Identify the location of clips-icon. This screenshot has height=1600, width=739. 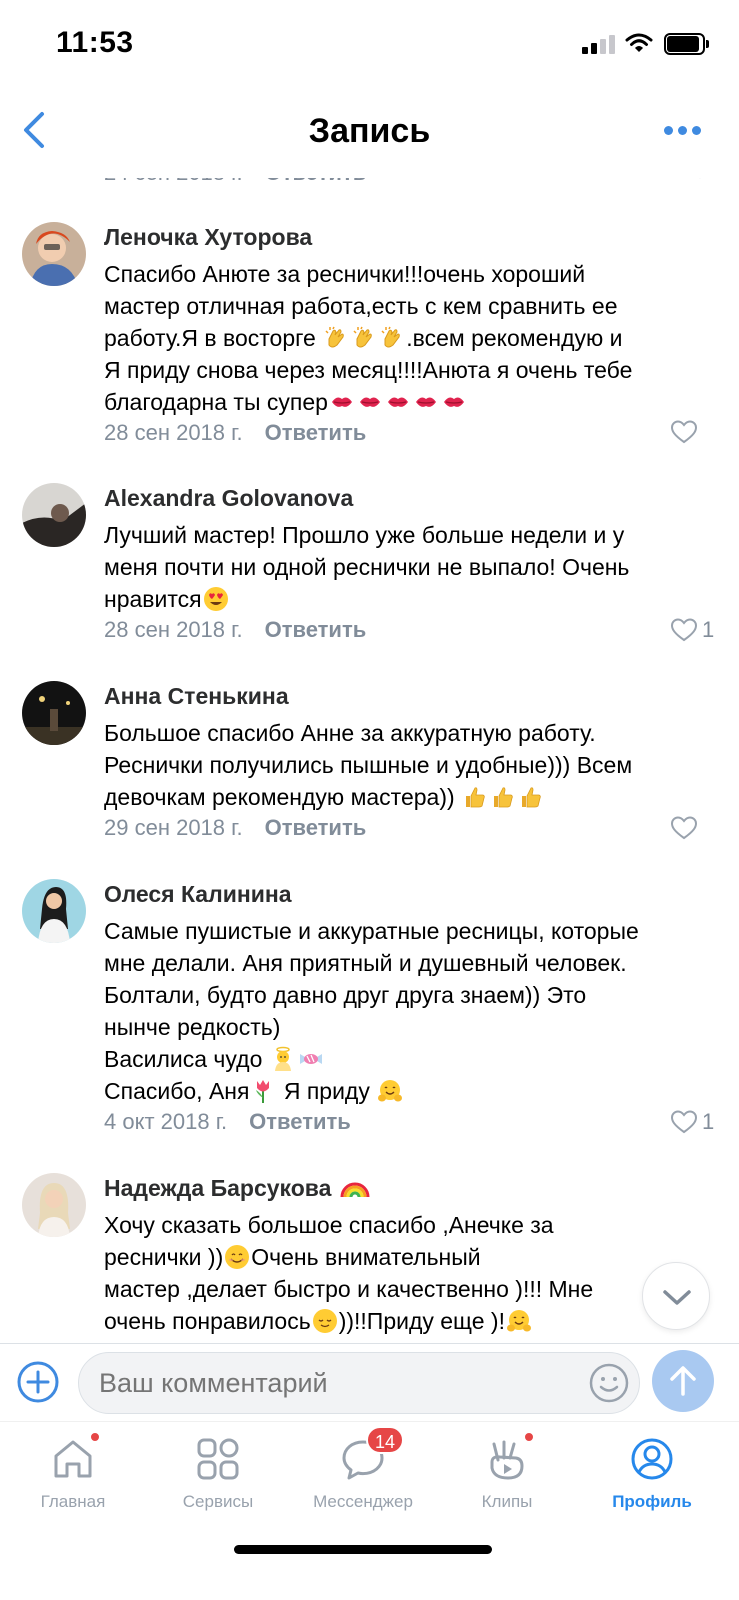
(507, 1460).